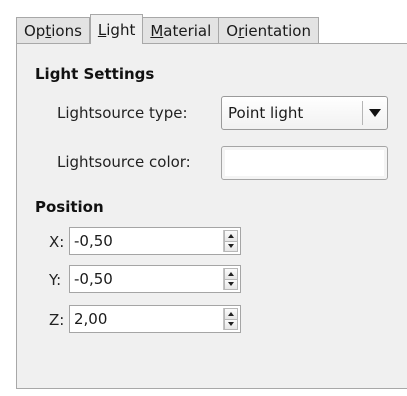  I want to click on x-decrement-button, so click(231, 246).